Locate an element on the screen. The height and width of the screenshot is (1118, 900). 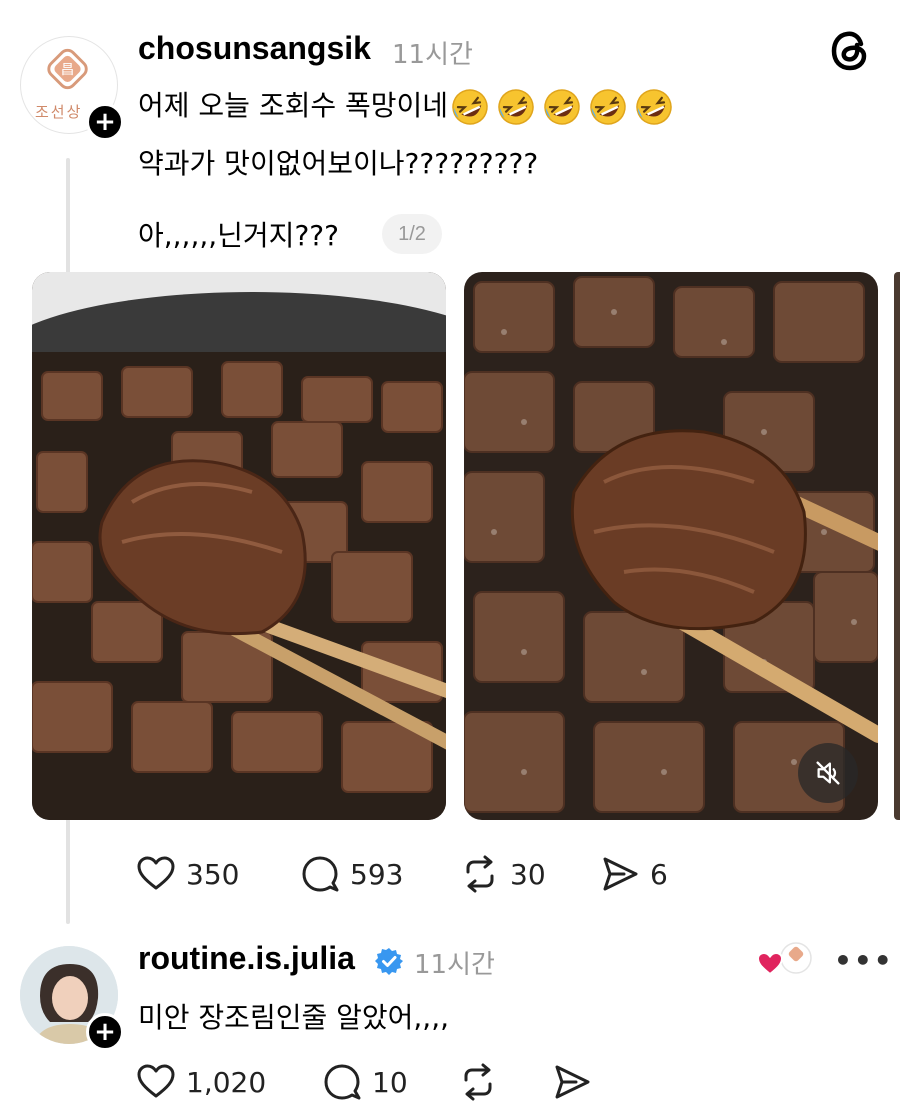
post-like-button: 350 is located at coordinates (187, 874).